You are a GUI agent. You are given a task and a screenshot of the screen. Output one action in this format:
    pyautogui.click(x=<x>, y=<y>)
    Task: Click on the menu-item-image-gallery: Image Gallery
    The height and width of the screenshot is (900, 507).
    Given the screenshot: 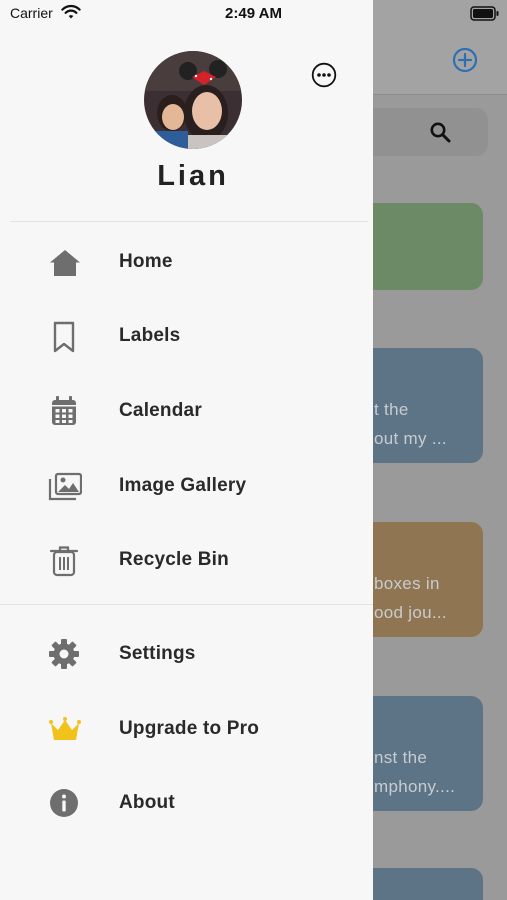 What is the action you would take?
    pyautogui.click(x=186, y=486)
    